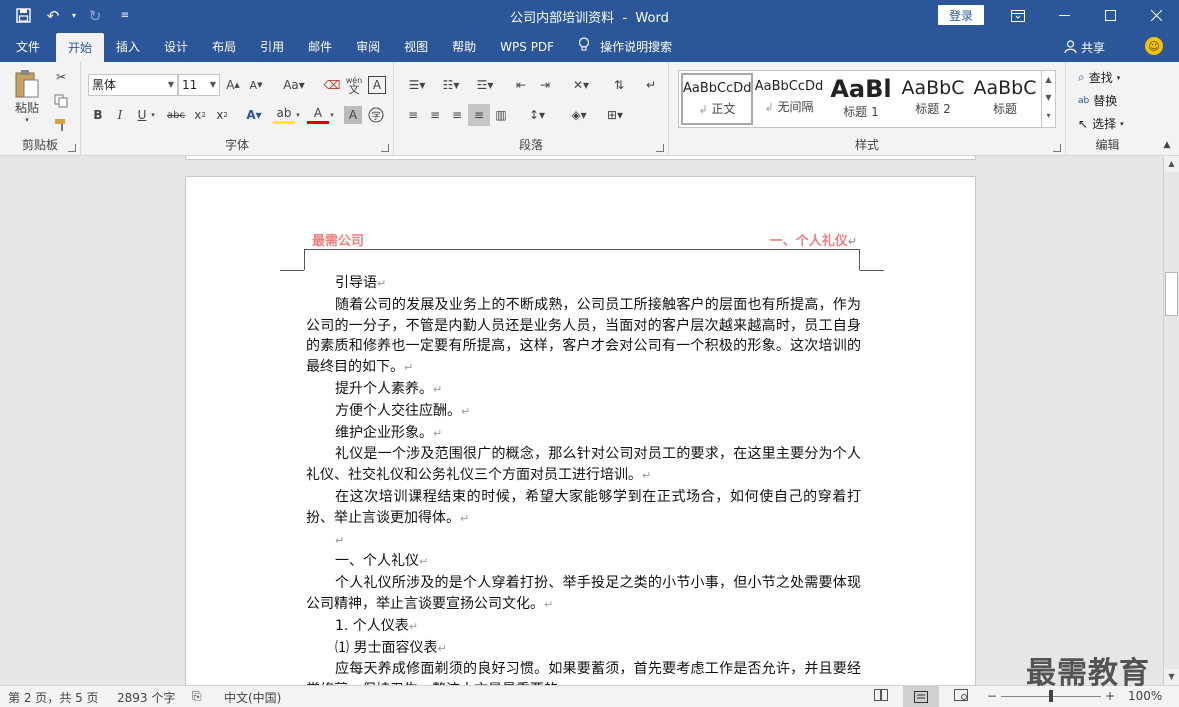  I want to click on styles-scroll: ▲ ▼ ▾, so click(1048, 99).